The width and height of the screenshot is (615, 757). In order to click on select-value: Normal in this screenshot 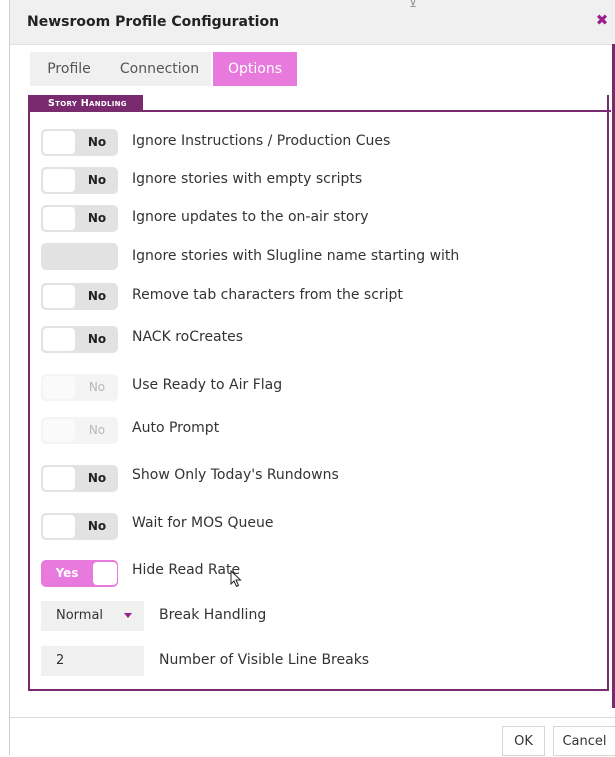, I will do `click(80, 615)`.